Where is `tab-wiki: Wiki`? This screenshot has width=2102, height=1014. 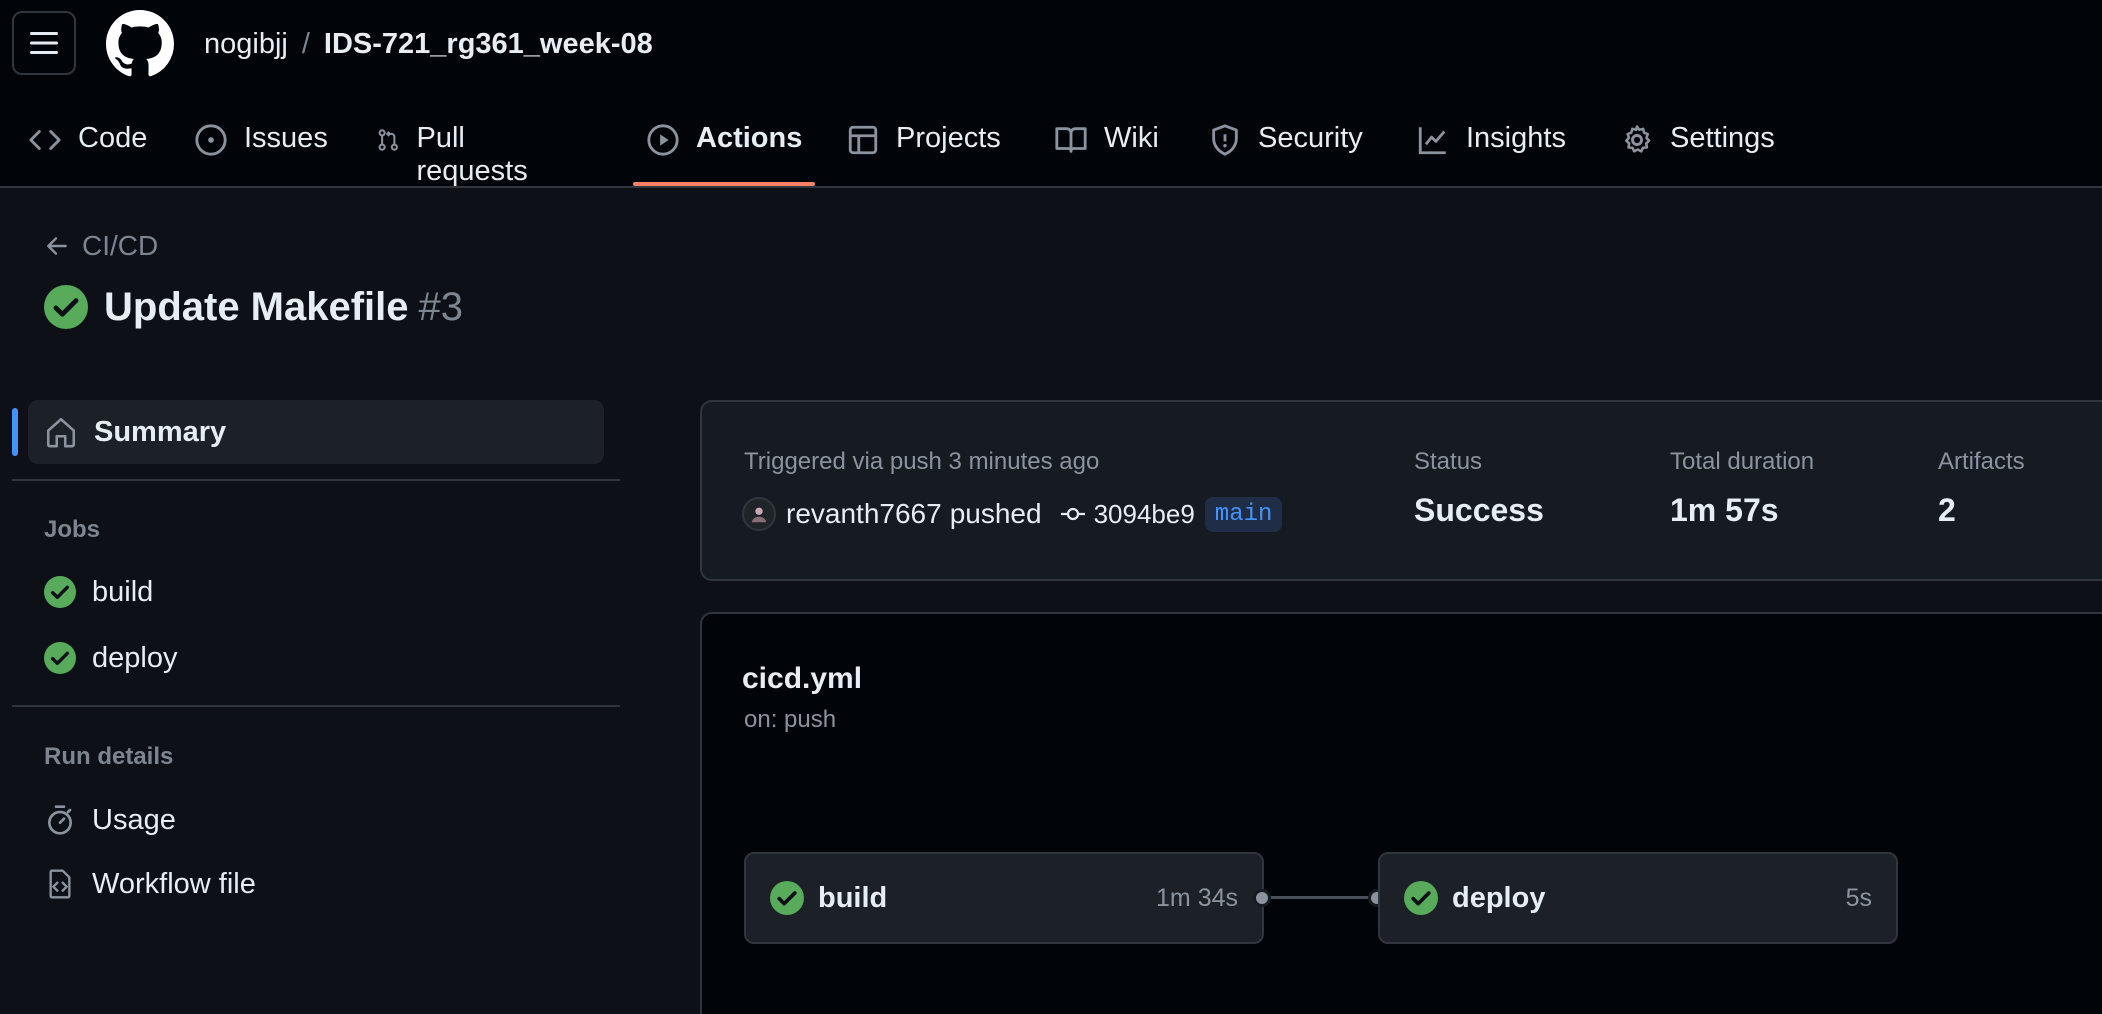 tab-wiki: Wiki is located at coordinates (1106, 149).